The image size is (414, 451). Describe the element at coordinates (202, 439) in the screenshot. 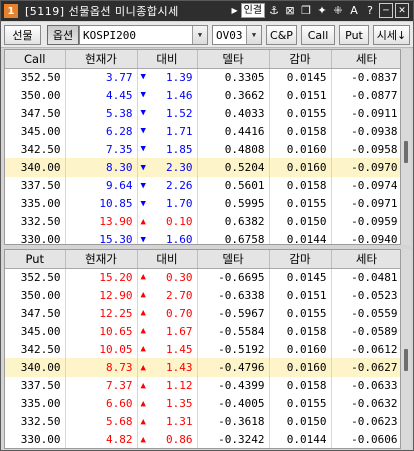

I see `table-row: 330.00 4.82 ▲ 0.86 -0.3242 0.0144 -0.0606` at that location.